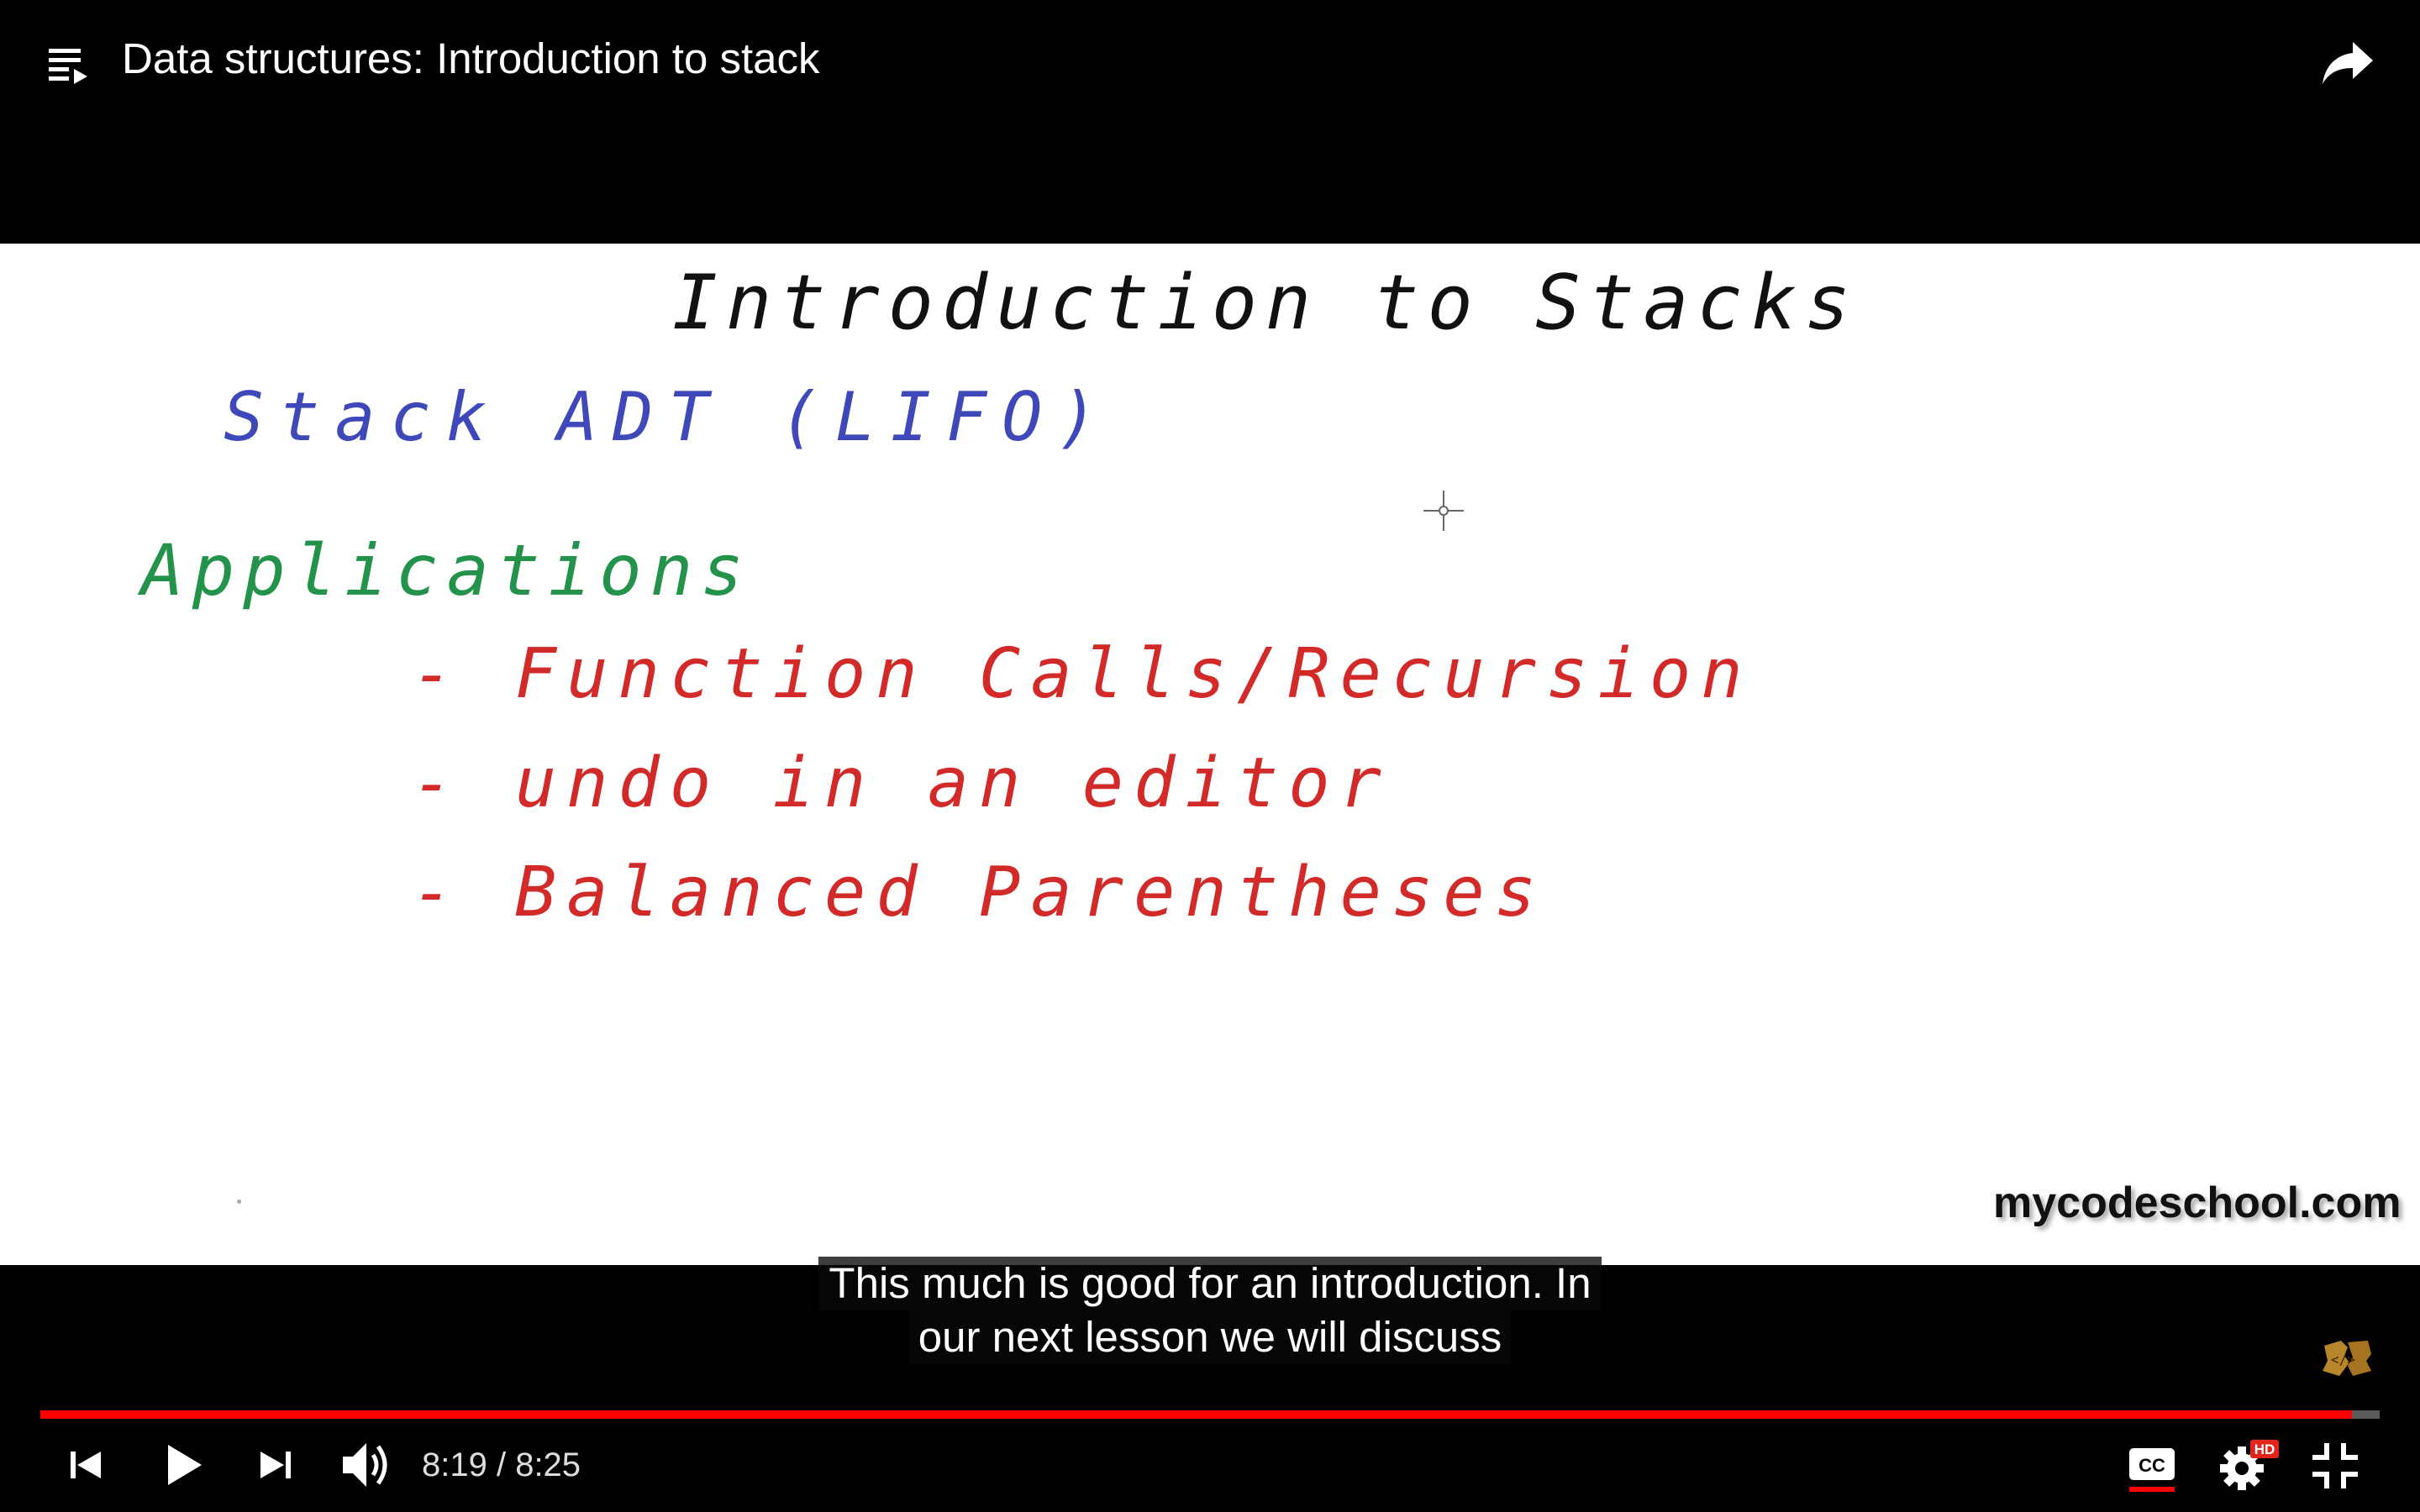 The width and height of the screenshot is (2420, 1512). Describe the element at coordinates (471, 59) in the screenshot. I see `video-title: Data structures: Introduction to stack` at that location.